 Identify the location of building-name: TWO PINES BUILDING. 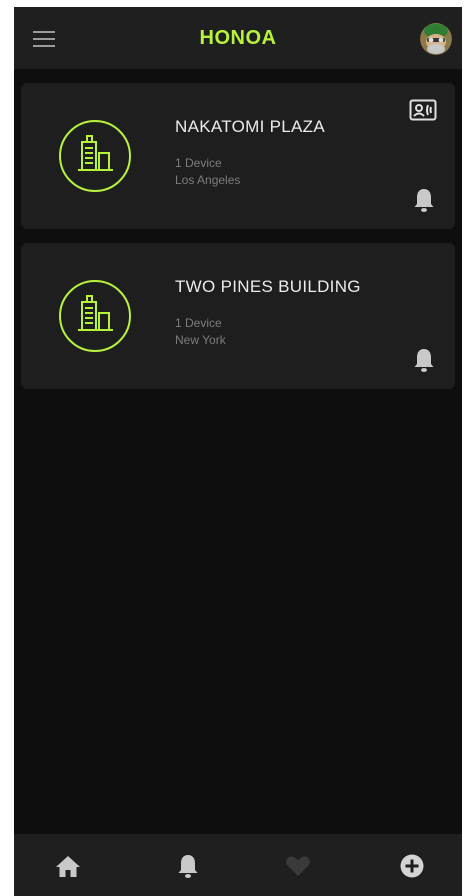
(268, 286).